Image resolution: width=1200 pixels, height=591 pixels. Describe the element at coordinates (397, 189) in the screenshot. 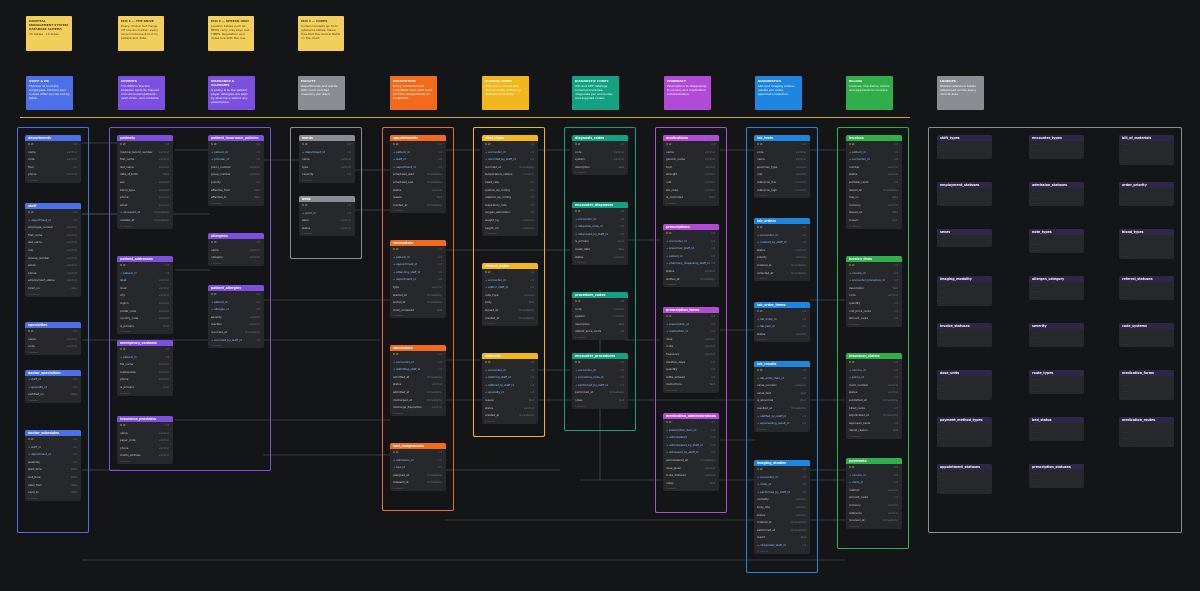

I see `column-name: status` at that location.